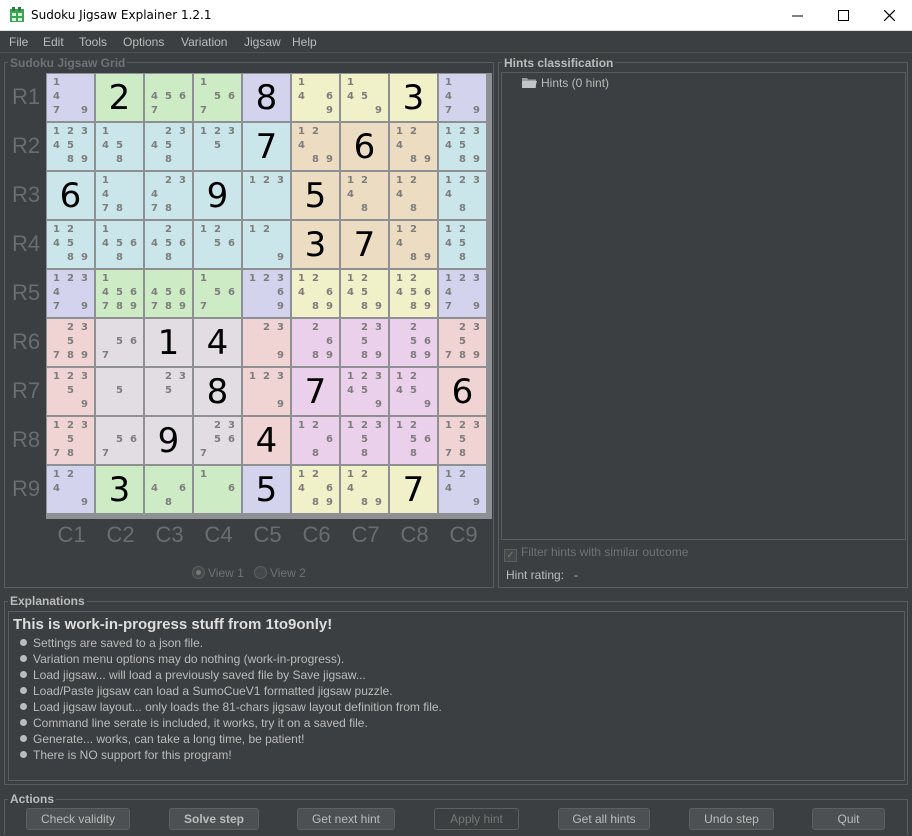 This screenshot has height=836, width=912. Describe the element at coordinates (843, 15) in the screenshot. I see `maximize-button` at that location.